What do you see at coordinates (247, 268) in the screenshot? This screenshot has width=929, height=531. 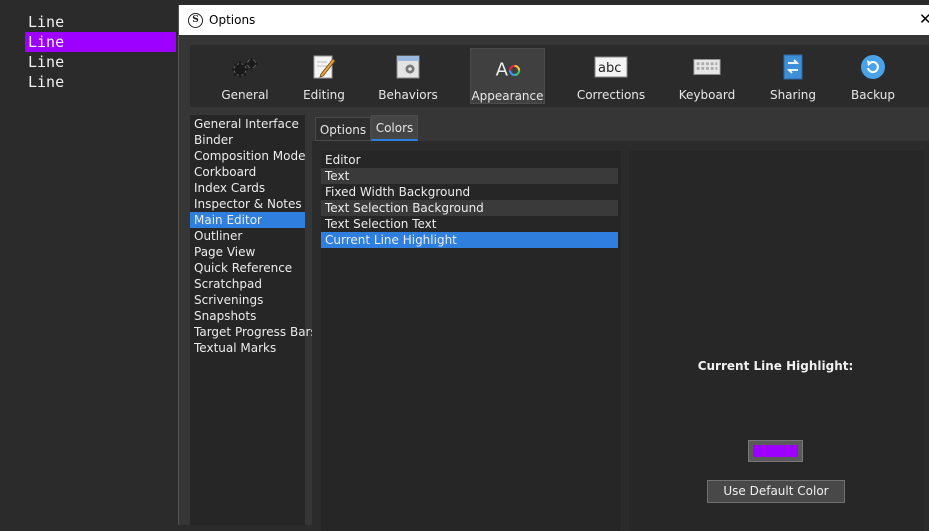 I see `category-item: Quick Reference` at bounding box center [247, 268].